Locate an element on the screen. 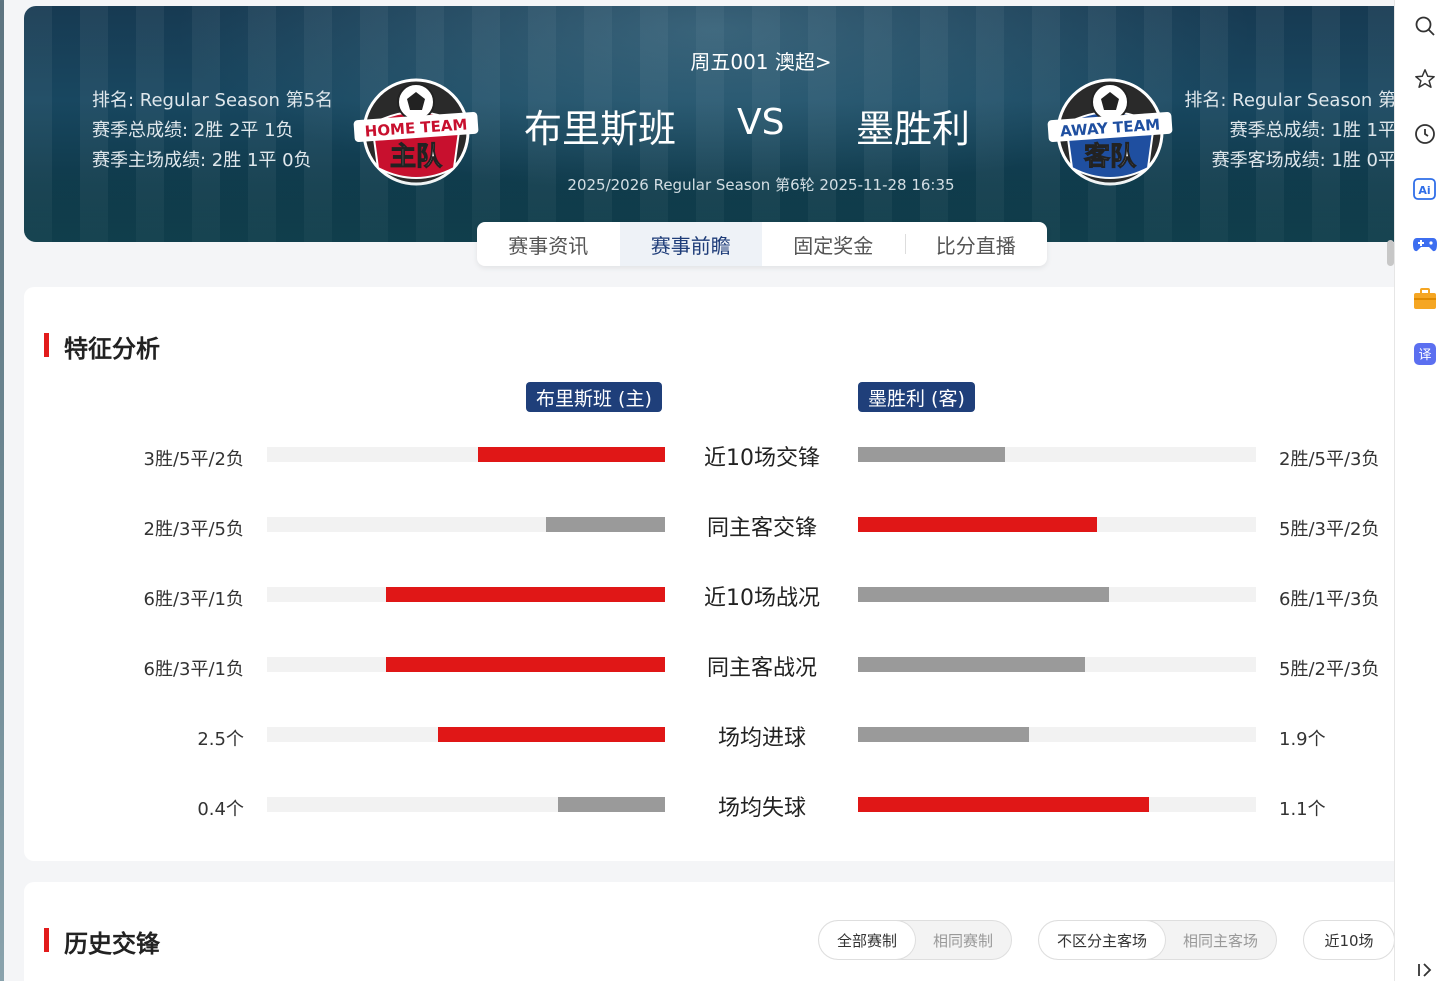 Image resolution: width=1456 pixels, height=981 pixels. away-season-record: 赛季总成绩: 1胜 1平 is located at coordinates (1311, 130).